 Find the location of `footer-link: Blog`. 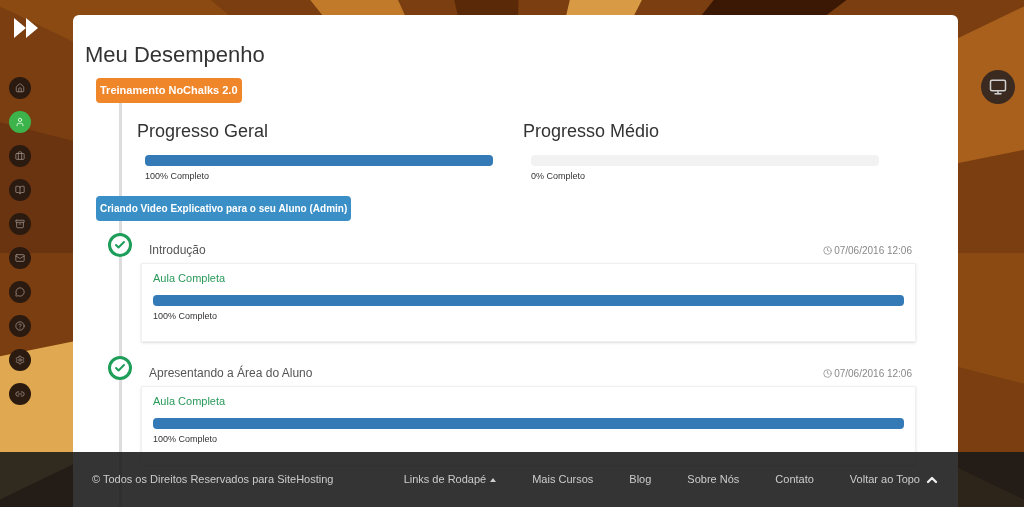

footer-link: Blog is located at coordinates (640, 479).